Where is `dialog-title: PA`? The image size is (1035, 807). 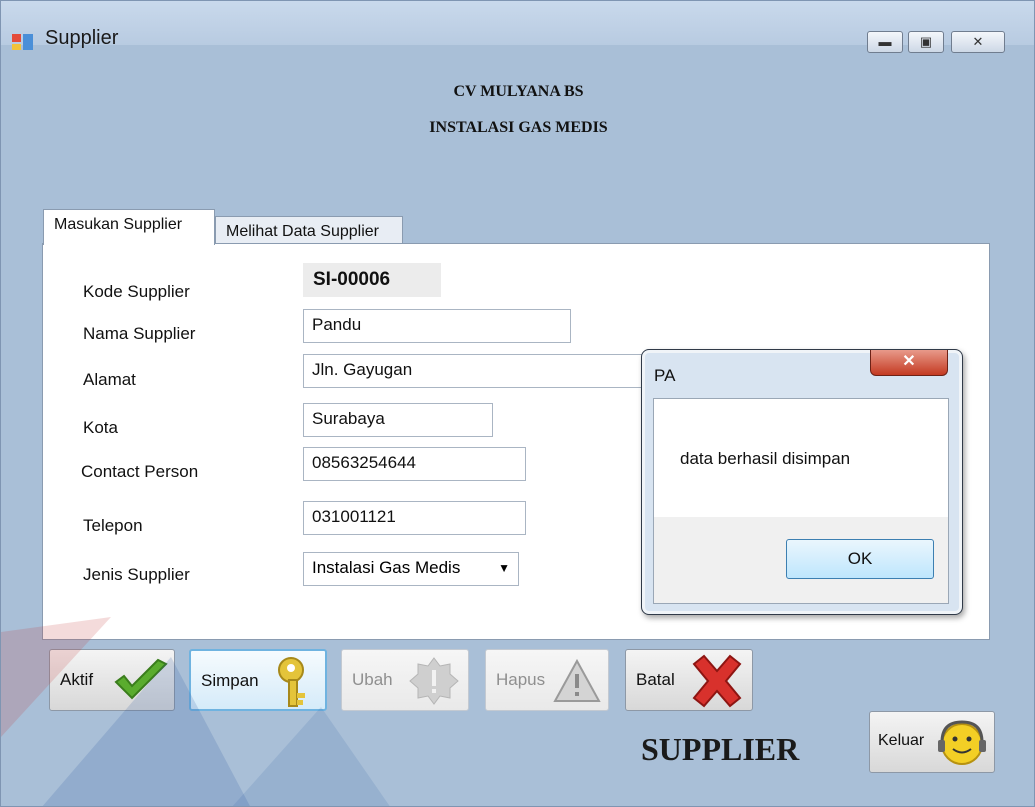 dialog-title: PA is located at coordinates (665, 375).